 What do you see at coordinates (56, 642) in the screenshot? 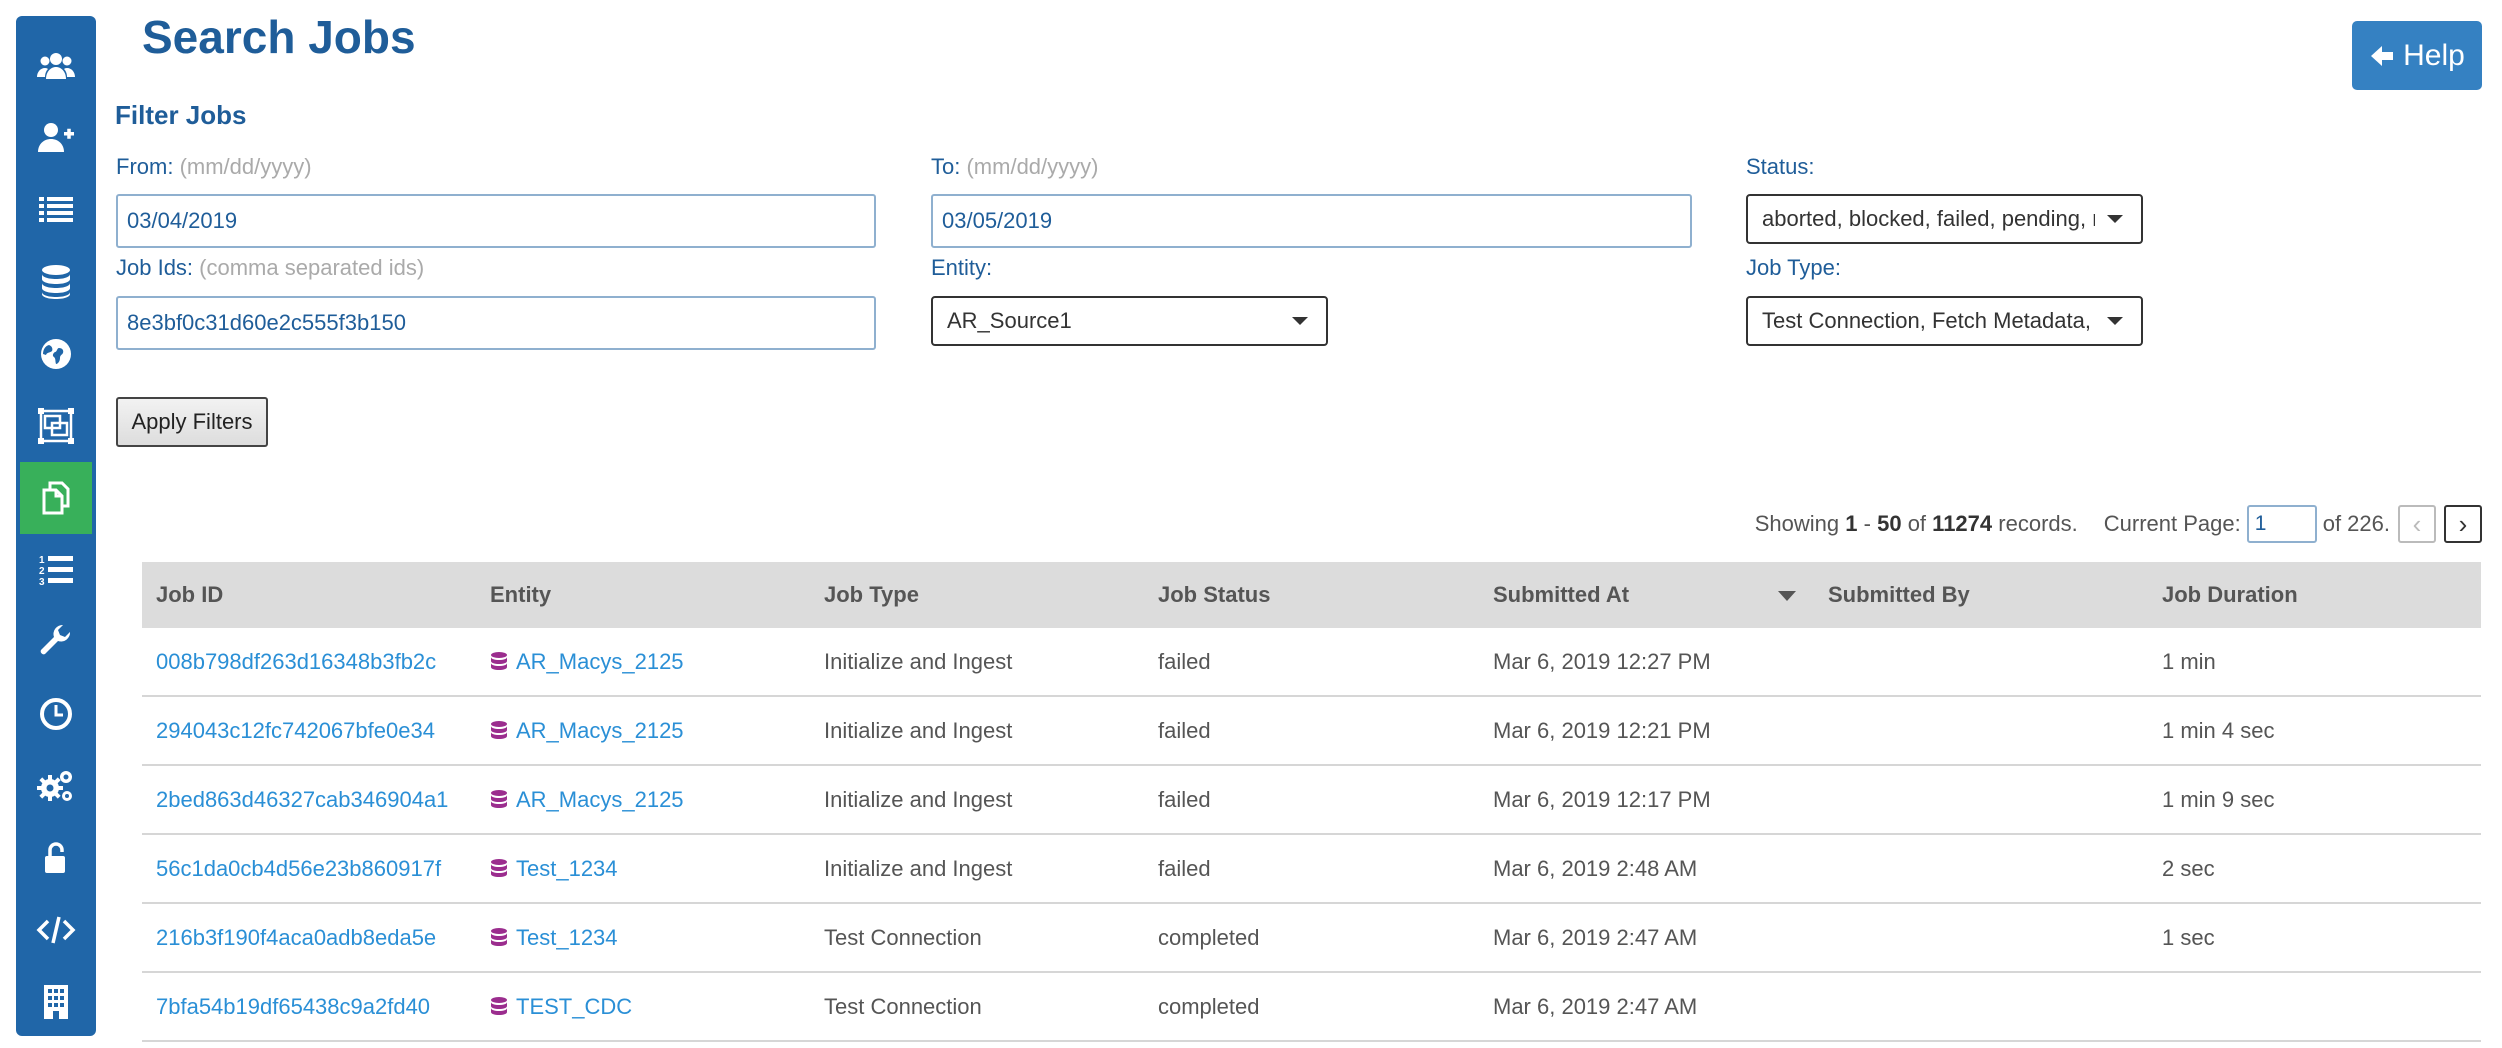
I see `sidebar-item-wrench` at bounding box center [56, 642].